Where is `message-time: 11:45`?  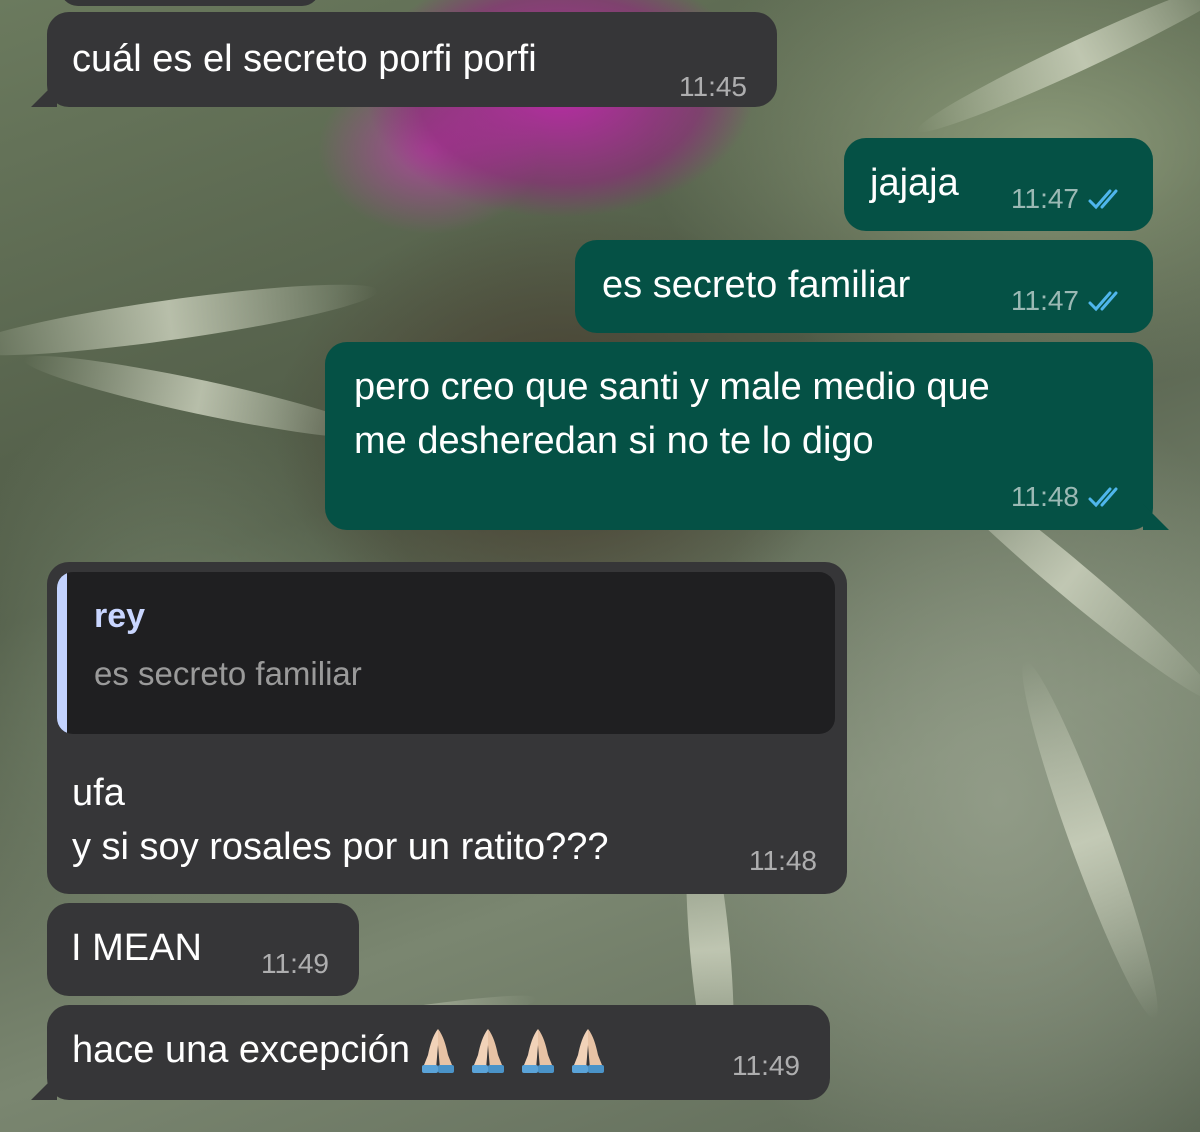 message-time: 11:45 is located at coordinates (713, 86).